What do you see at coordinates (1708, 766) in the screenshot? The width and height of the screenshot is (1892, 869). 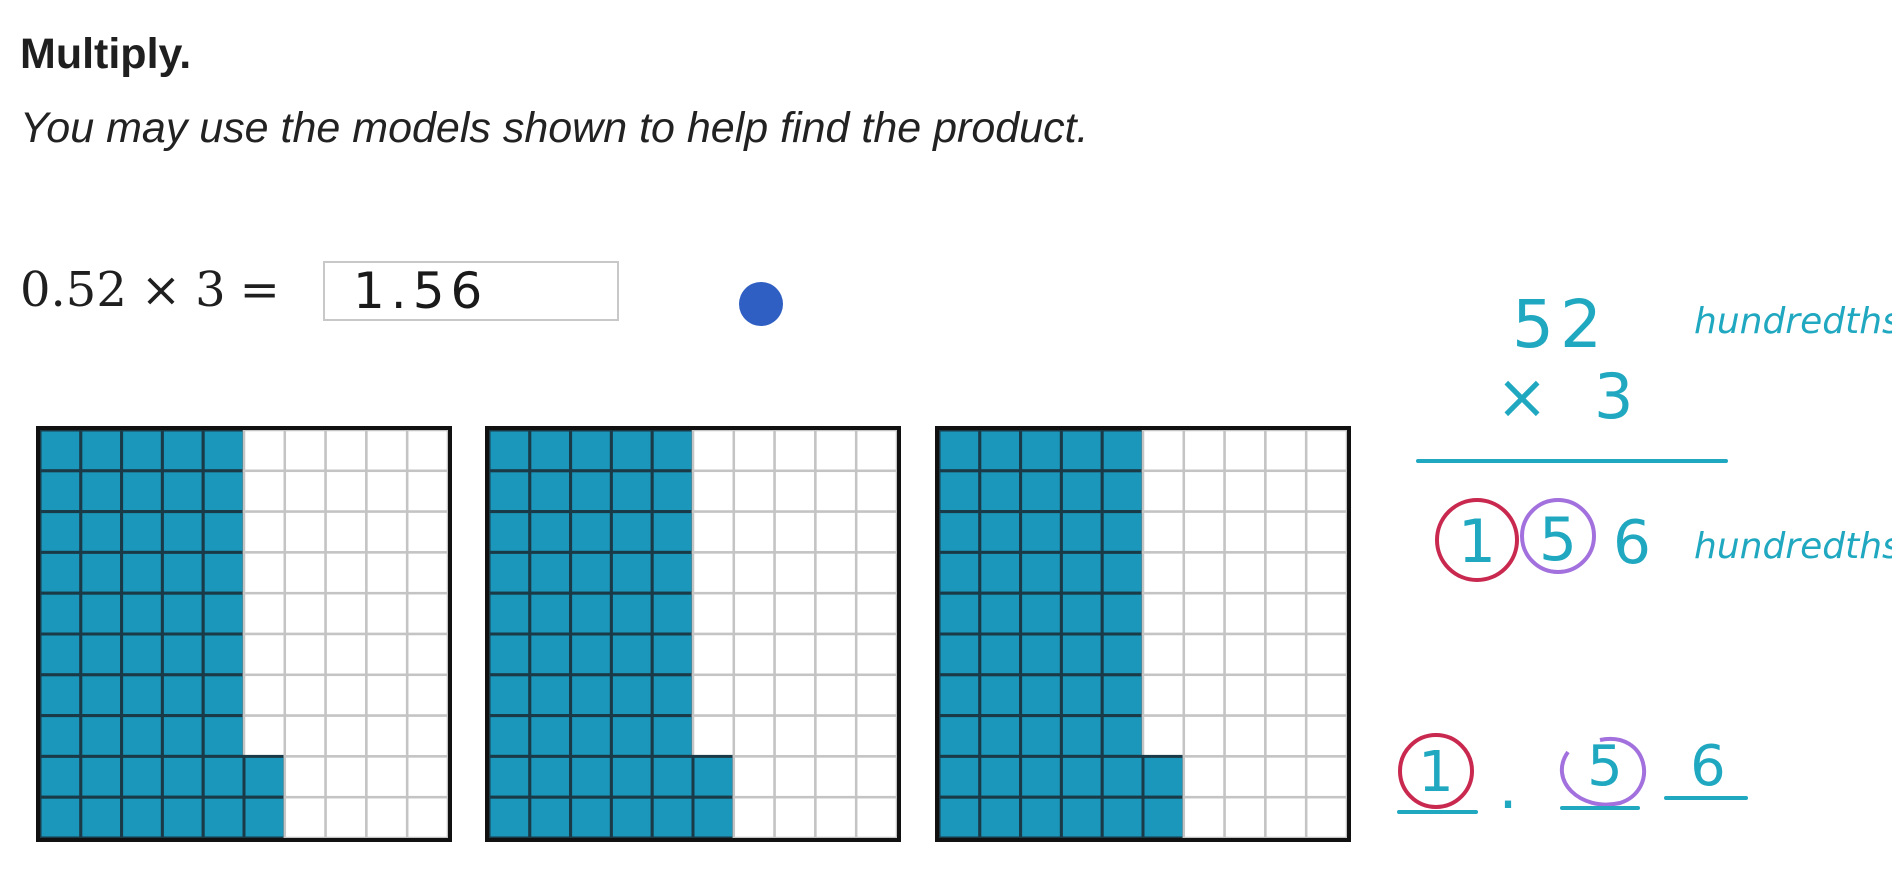 I see `note-decimal-digit-3: 6` at bounding box center [1708, 766].